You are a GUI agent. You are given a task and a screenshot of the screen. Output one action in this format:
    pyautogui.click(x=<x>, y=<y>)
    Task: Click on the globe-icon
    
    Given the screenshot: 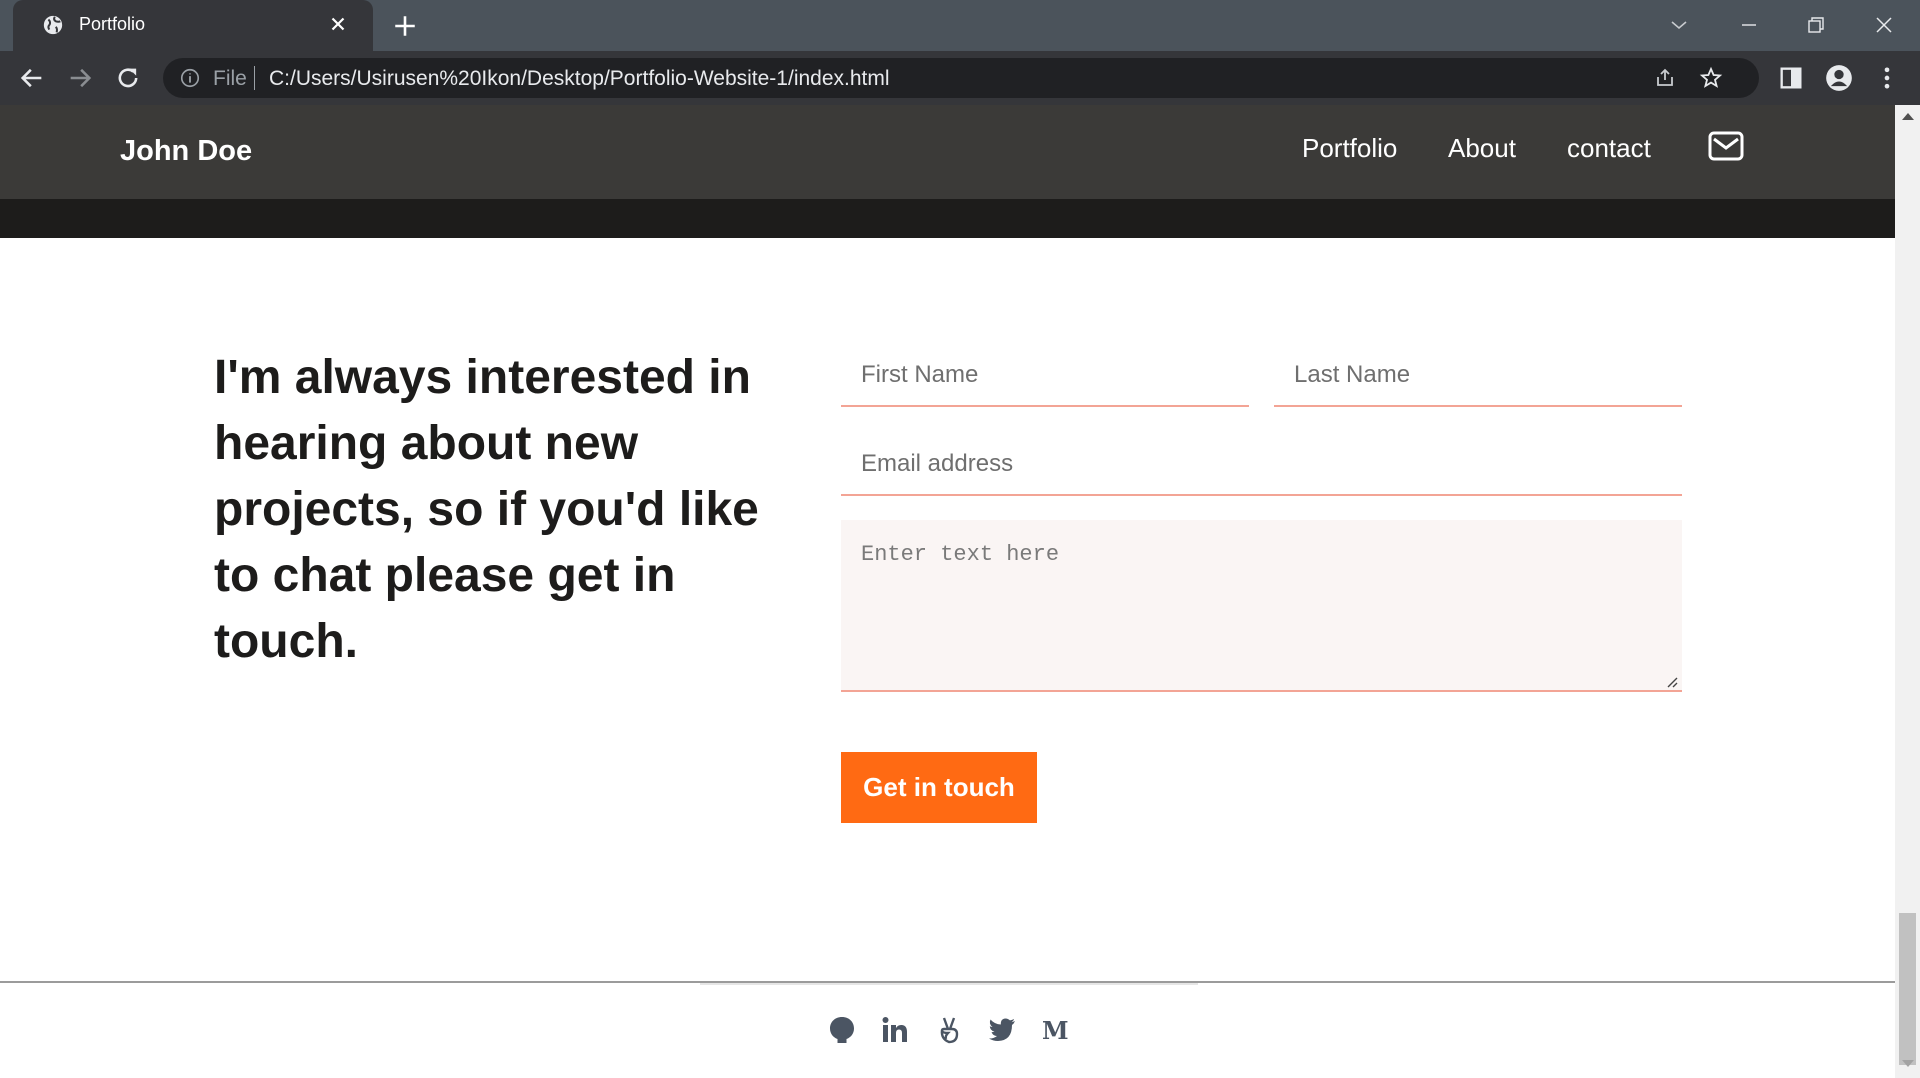 What is the action you would take?
    pyautogui.click(x=53, y=25)
    